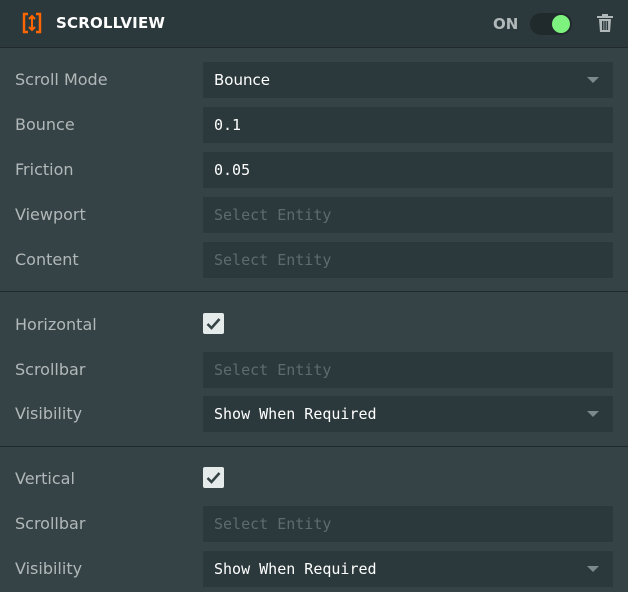 The image size is (628, 592). I want to click on horizontal-visibility-row: Visibility Show When Required, so click(314, 414).